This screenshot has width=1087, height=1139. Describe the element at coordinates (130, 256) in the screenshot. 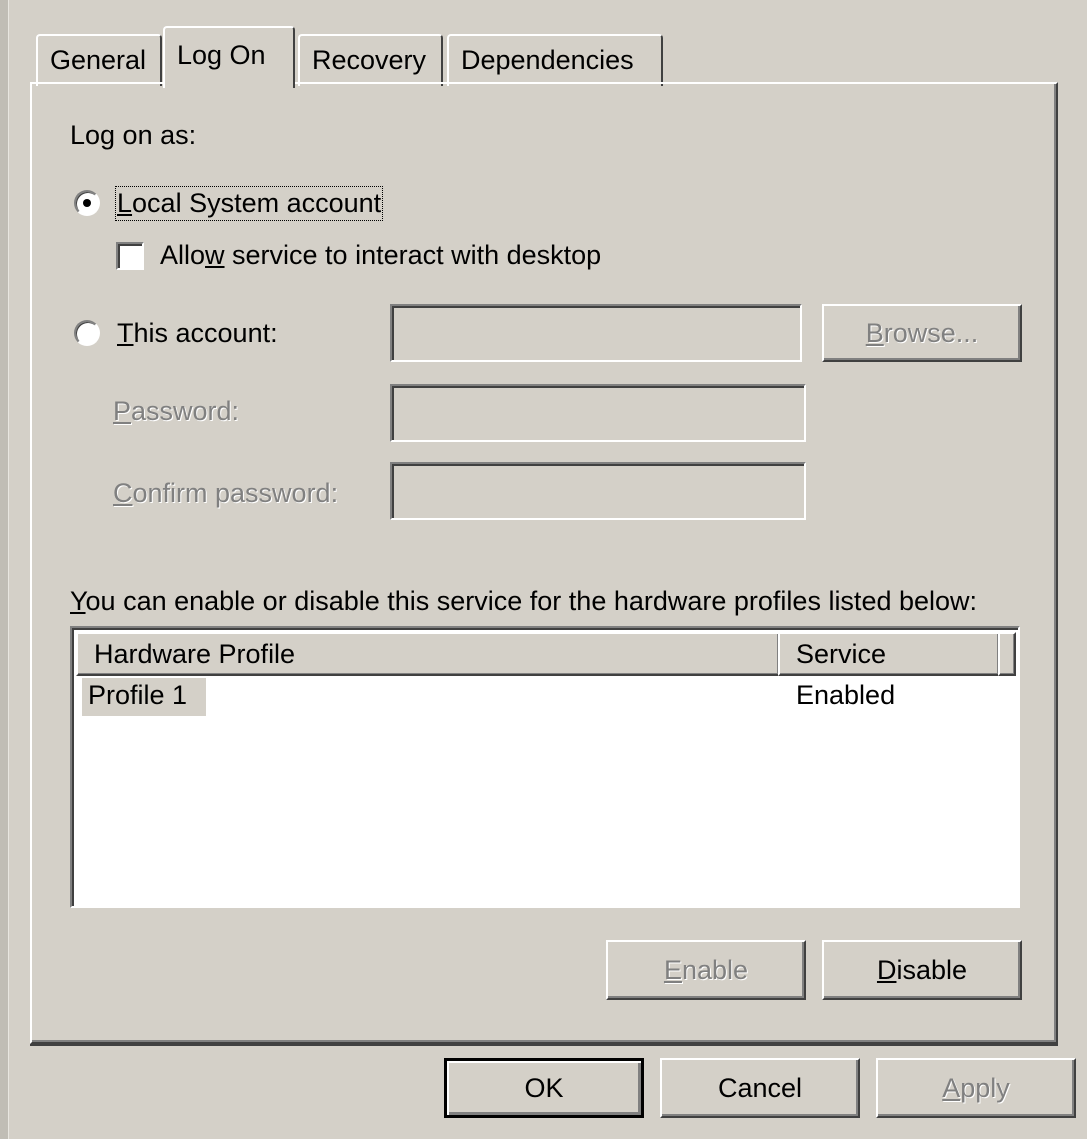

I see `allow-interact-checkbox` at that location.